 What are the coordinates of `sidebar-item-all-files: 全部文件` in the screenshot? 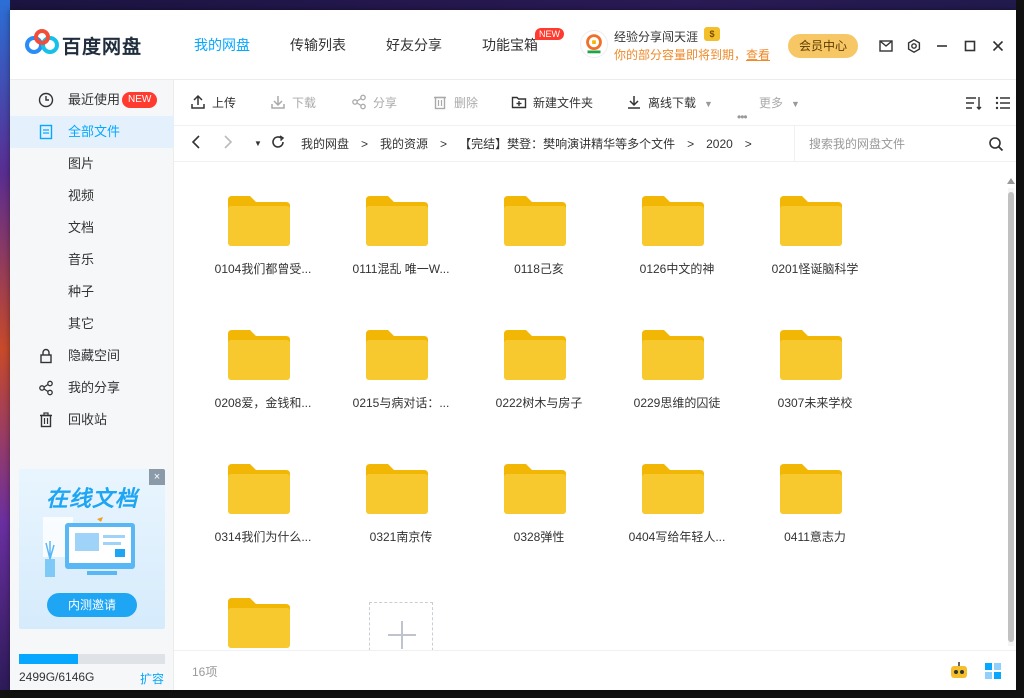 It's located at (92, 132).